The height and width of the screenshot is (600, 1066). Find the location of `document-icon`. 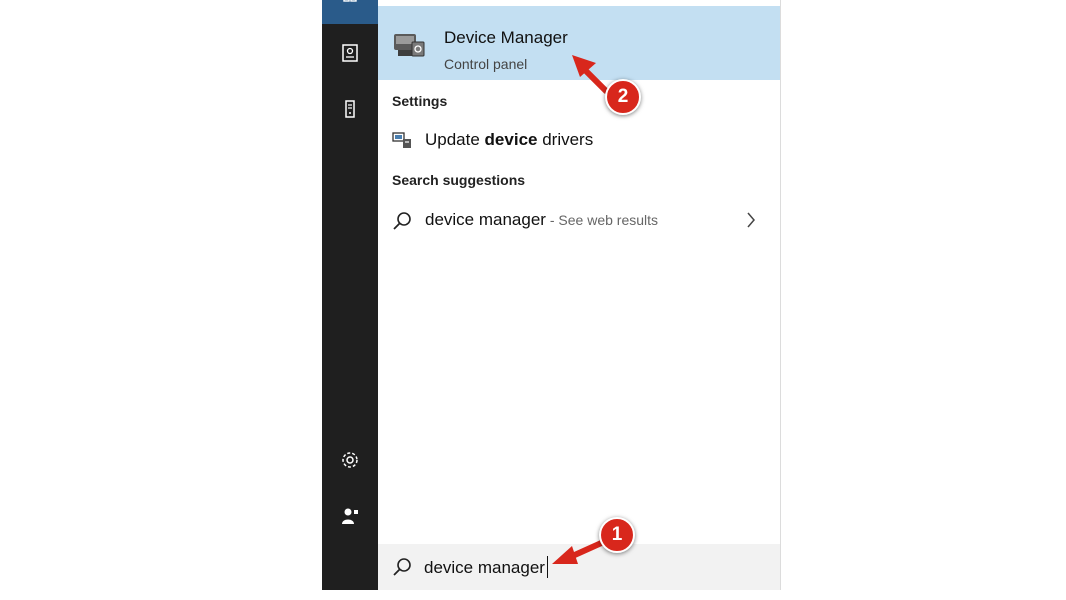

document-icon is located at coordinates (350, 53).